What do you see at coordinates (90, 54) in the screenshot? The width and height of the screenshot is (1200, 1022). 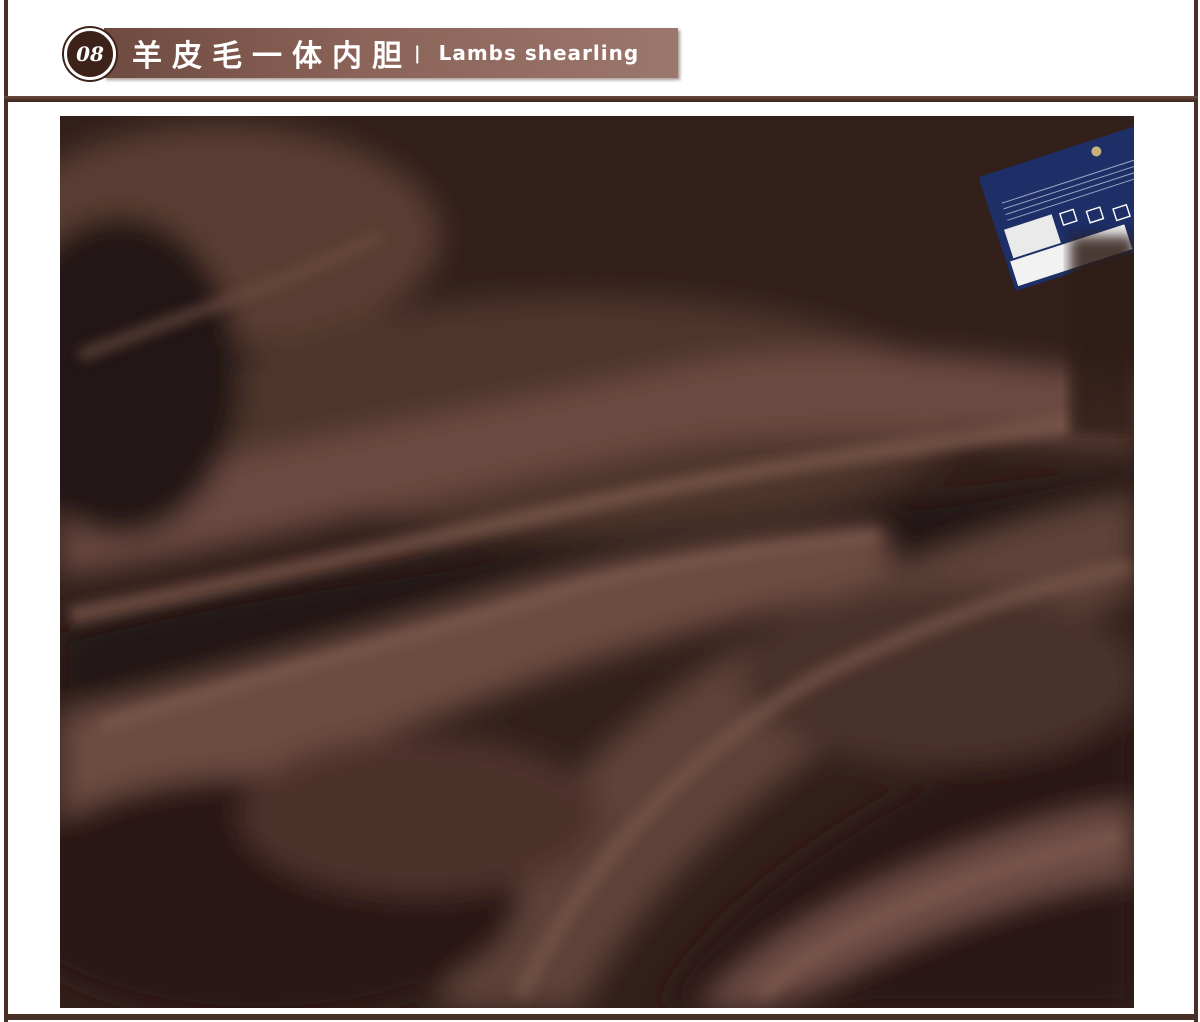 I see `section-number-badge: 08` at bounding box center [90, 54].